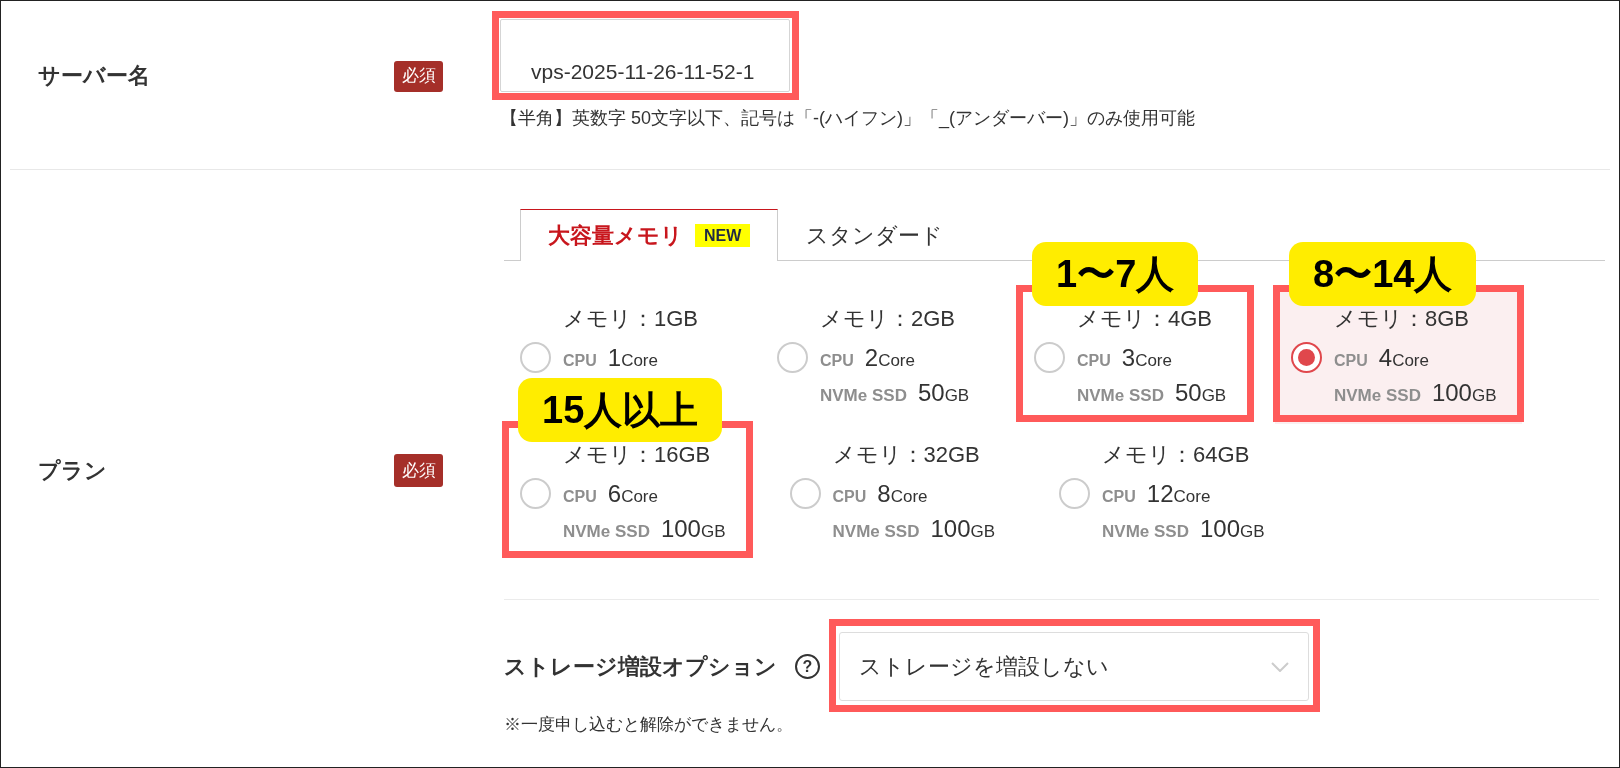 The image size is (1620, 768). Describe the element at coordinates (1402, 319) in the screenshot. I see `memory-label: メモリ：8GB` at that location.